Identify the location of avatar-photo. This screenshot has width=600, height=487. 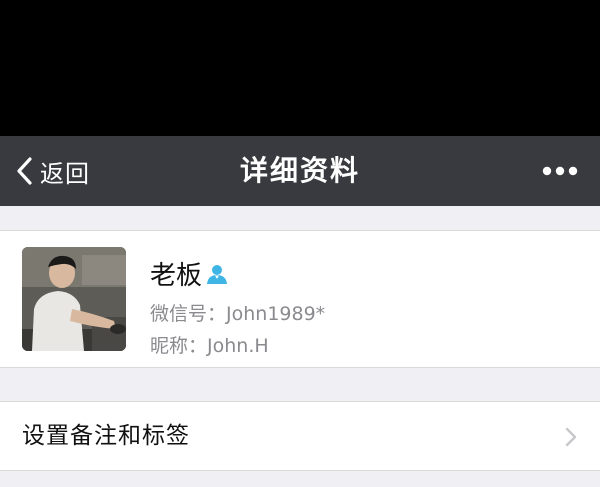
(74, 299).